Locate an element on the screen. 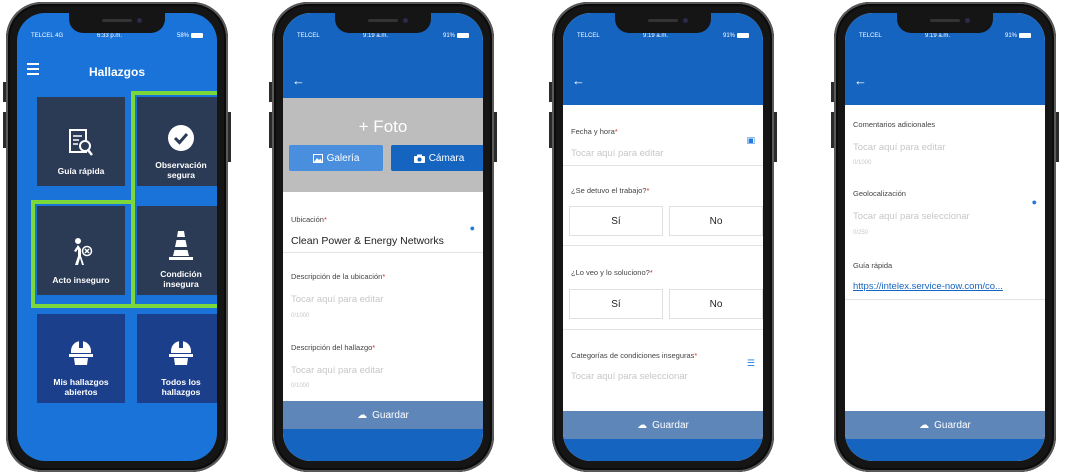  image-icon is located at coordinates (317, 158).